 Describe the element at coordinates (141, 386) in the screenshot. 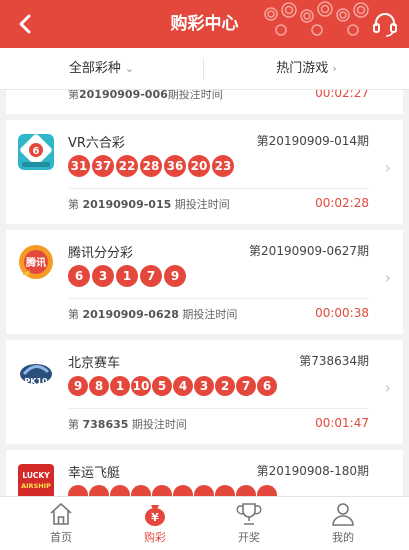

I see `result-ball: 10` at that location.